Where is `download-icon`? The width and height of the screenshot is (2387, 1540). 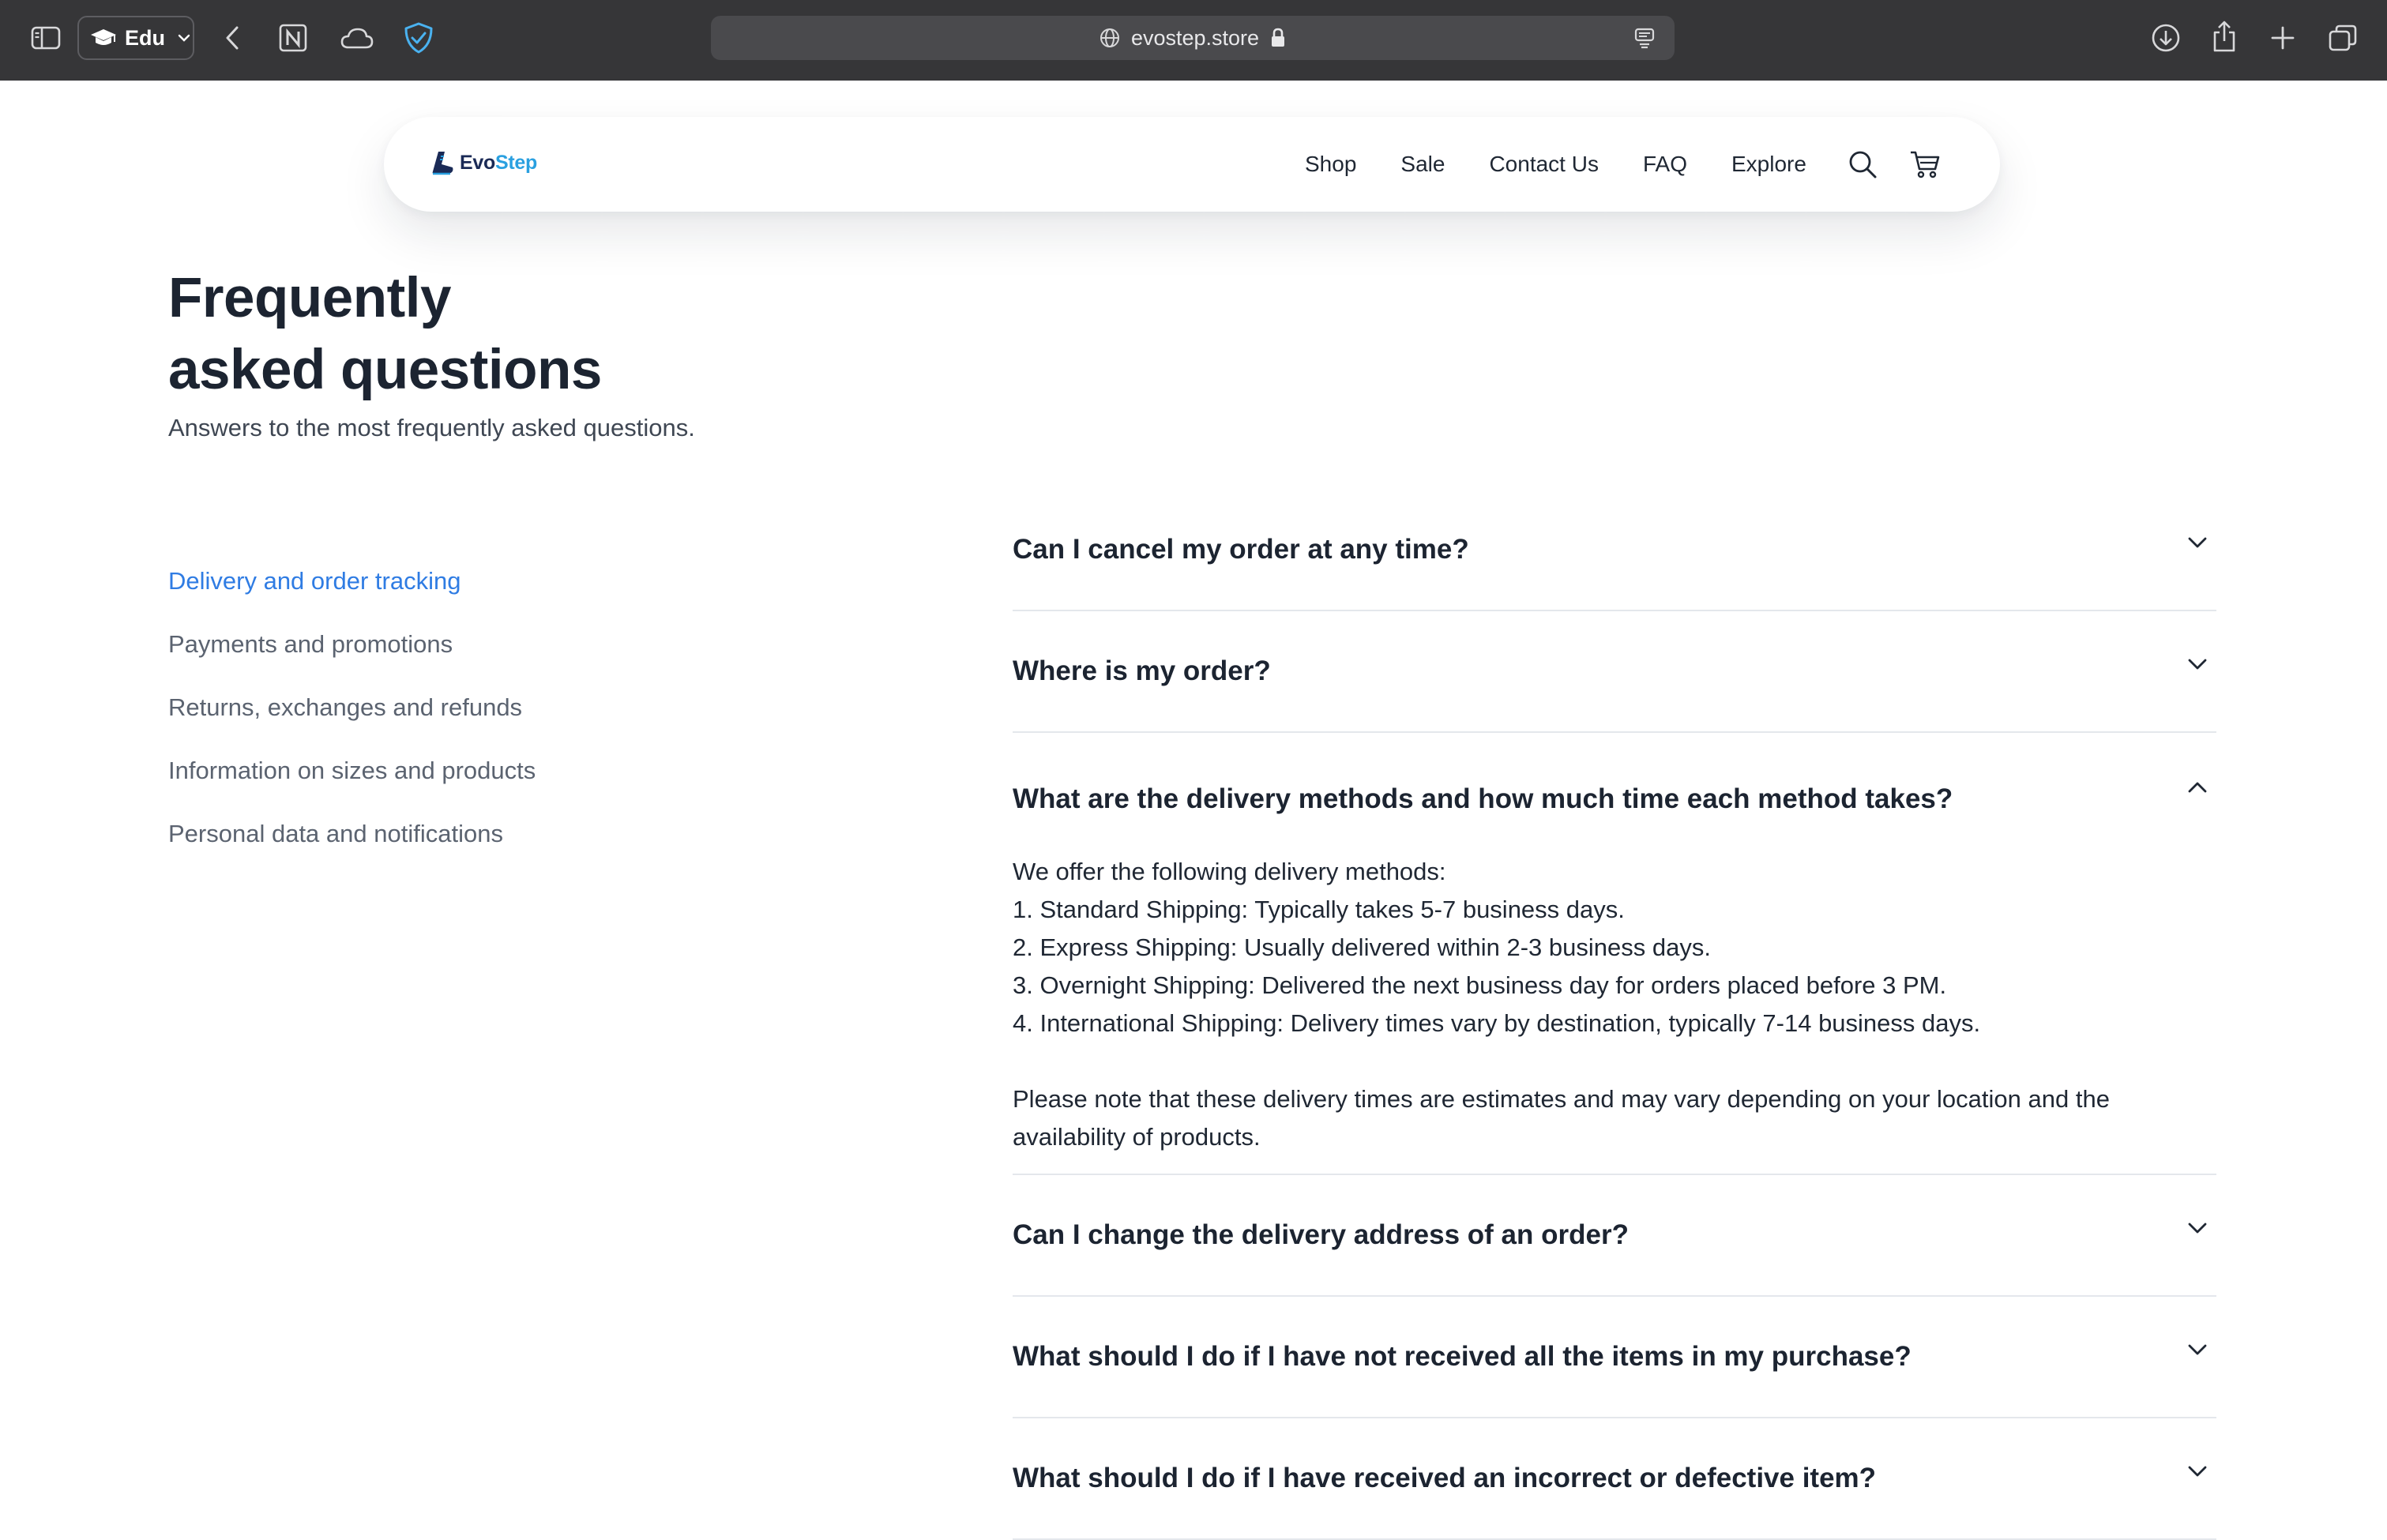
download-icon is located at coordinates (2165, 38).